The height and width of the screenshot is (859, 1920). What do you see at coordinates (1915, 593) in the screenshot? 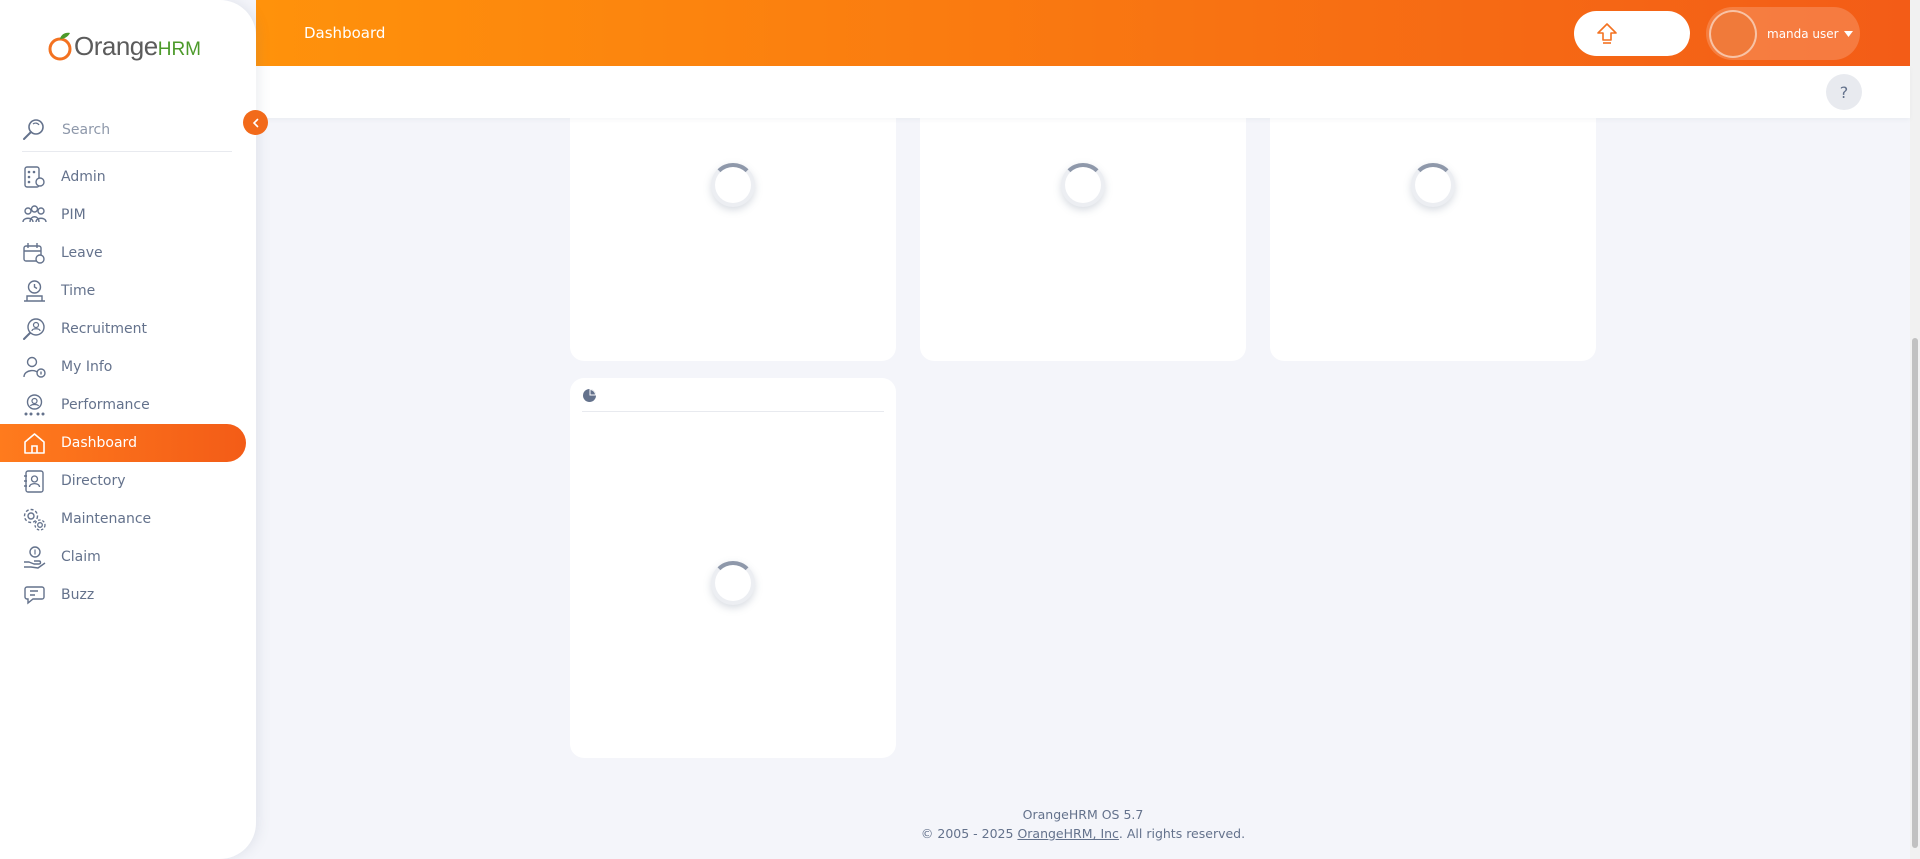
I see `scrollbar-thumb` at bounding box center [1915, 593].